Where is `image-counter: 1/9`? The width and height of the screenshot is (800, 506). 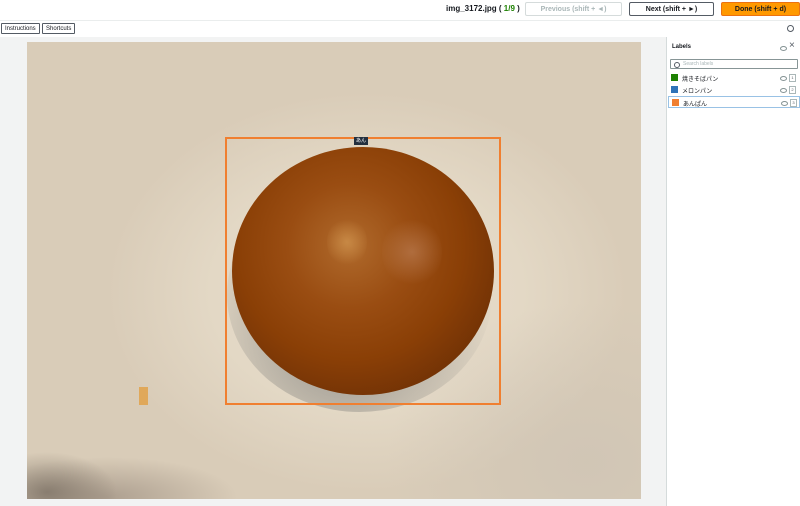
image-counter: 1/9 is located at coordinates (509, 8).